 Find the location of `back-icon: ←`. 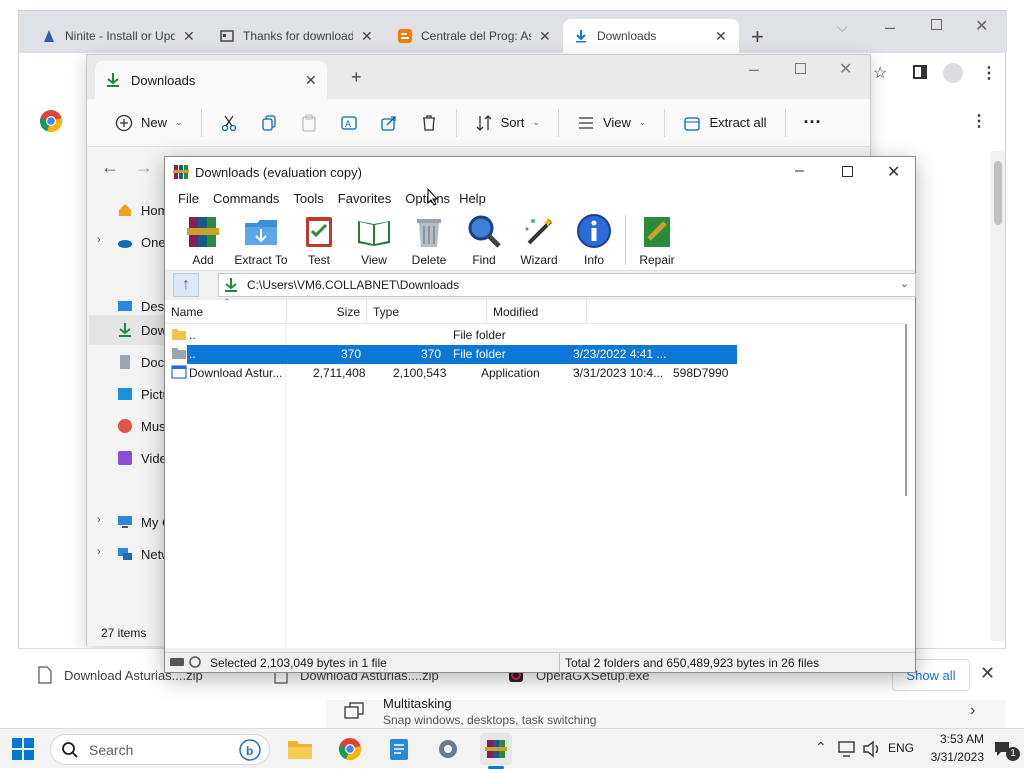

back-icon: ← is located at coordinates (110, 167).